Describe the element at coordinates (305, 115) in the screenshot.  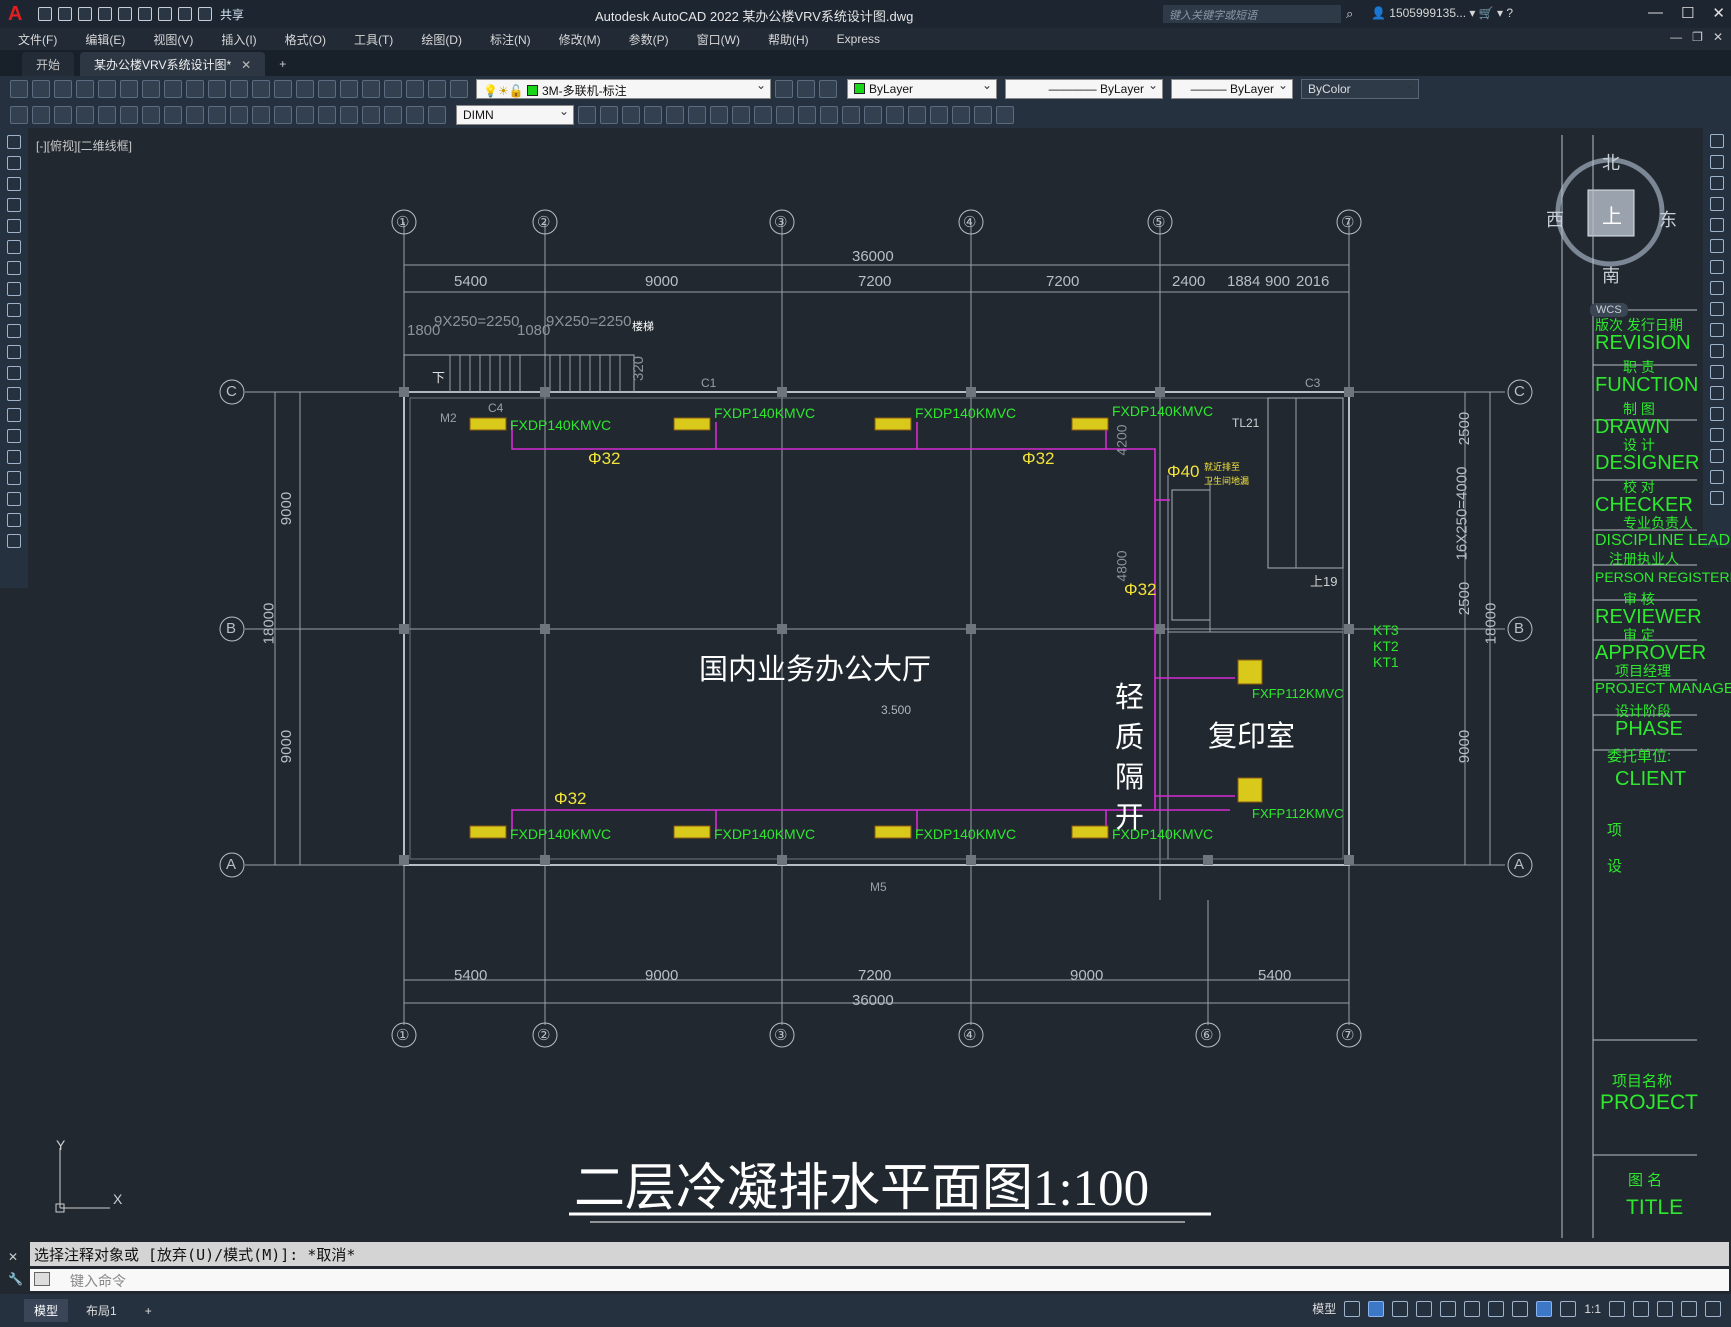
I see `tolerance-icon` at that location.